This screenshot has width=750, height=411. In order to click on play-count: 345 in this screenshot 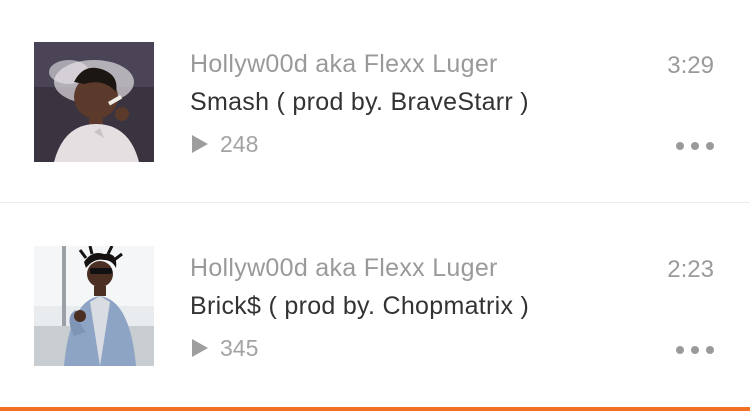, I will do `click(224, 348)`.